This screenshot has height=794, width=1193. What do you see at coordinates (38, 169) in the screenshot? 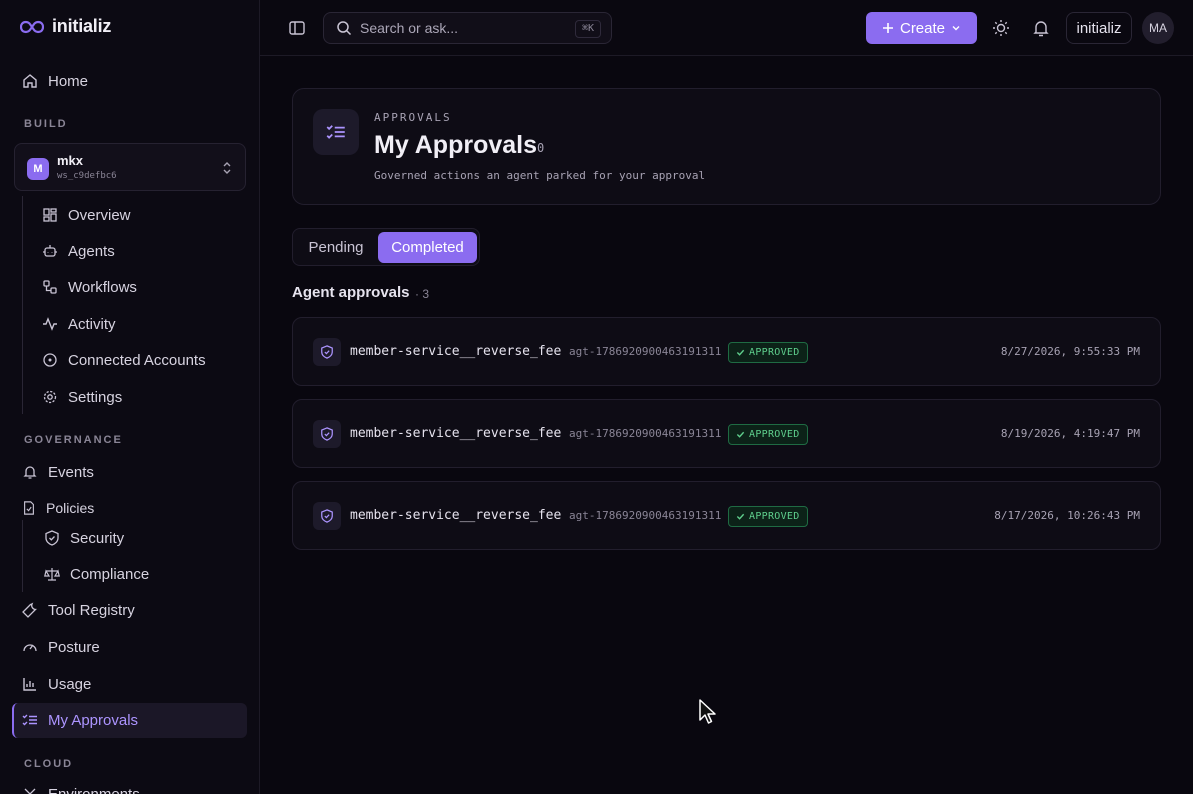
I see `workspace-avatar: M` at bounding box center [38, 169].